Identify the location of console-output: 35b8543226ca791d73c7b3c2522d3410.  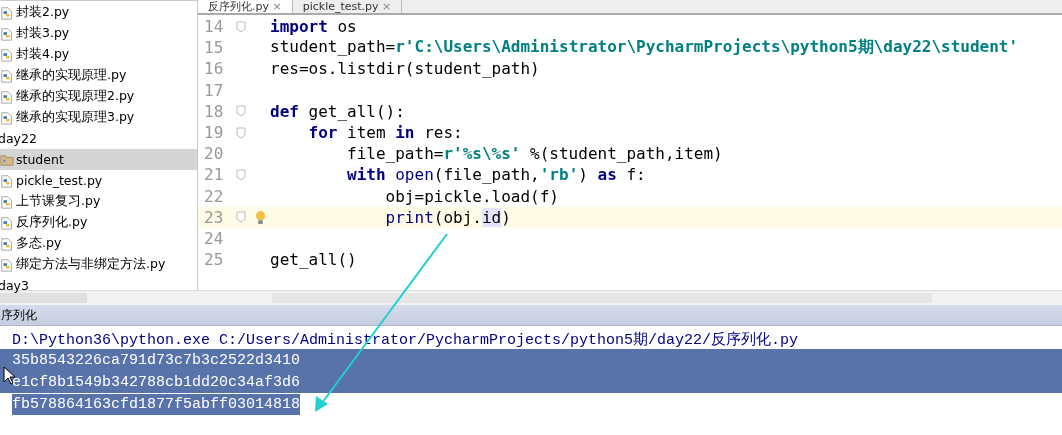
(156, 360).